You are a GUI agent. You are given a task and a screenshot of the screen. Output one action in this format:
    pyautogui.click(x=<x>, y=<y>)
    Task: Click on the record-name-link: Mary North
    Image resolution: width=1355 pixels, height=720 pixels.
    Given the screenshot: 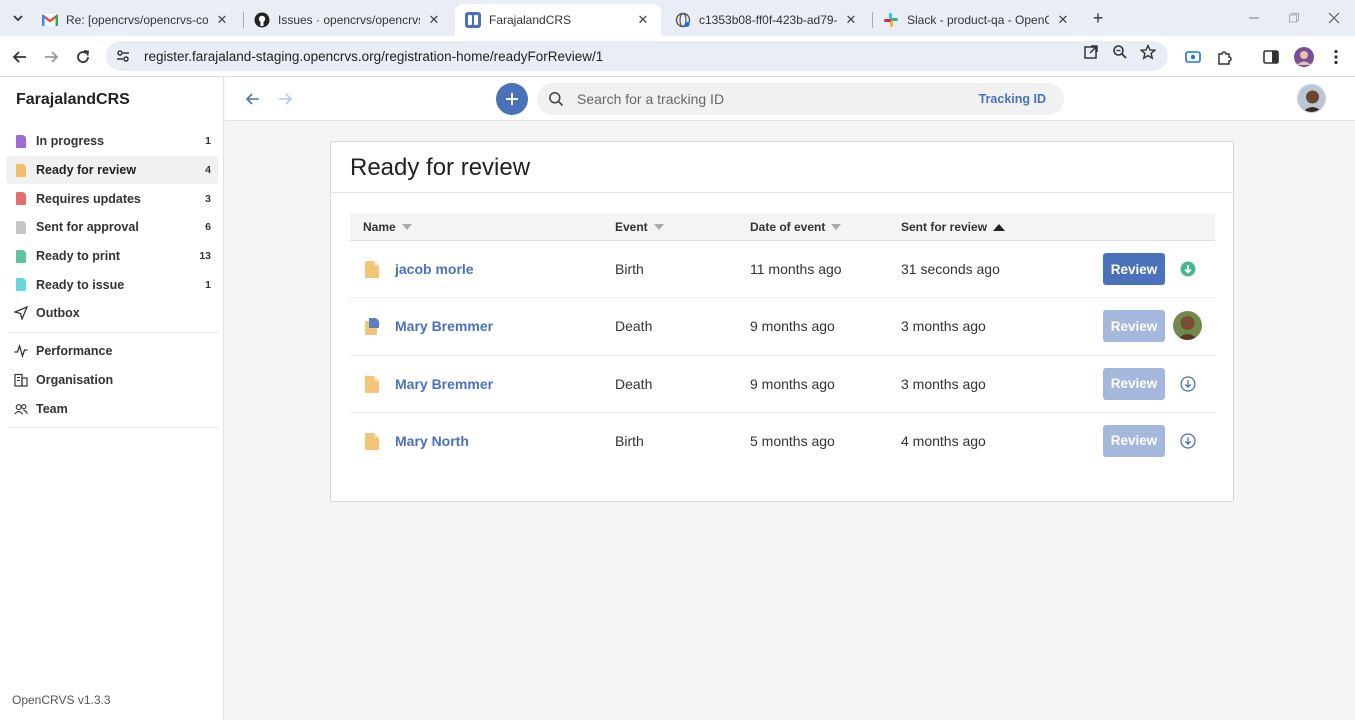 What is the action you would take?
    pyautogui.click(x=432, y=441)
    